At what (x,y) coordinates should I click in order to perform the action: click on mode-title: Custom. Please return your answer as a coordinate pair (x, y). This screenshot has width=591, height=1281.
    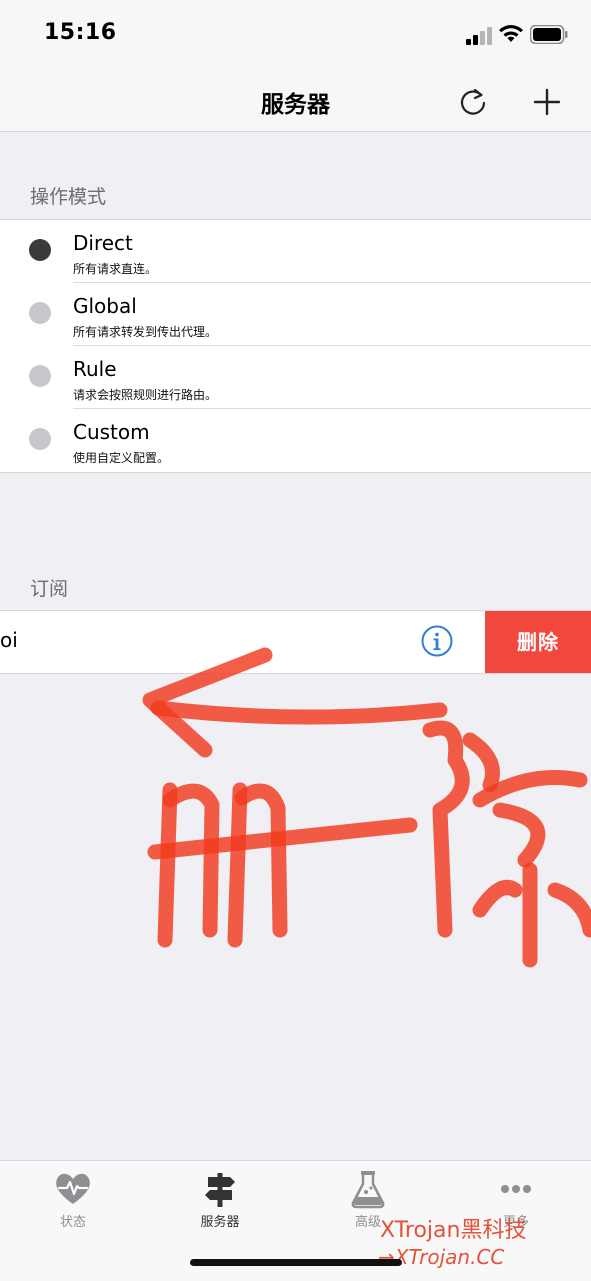
    Looking at the image, I should click on (111, 432).